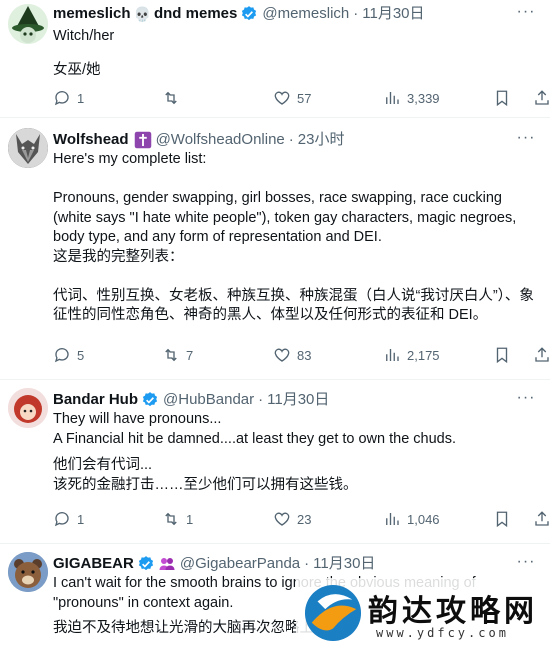 This screenshot has width=550, height=647. I want to click on lich-avatar-icon, so click(28, 24).